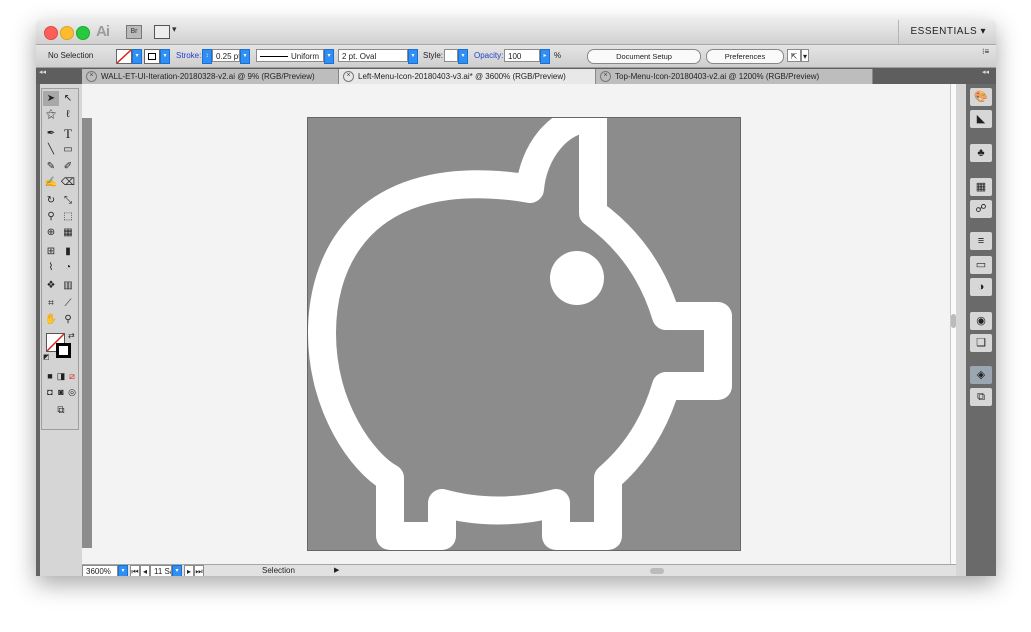 Image resolution: width=1031 pixels, height=632 pixels. What do you see at coordinates (522, 55) in the screenshot?
I see `opacity-field: 100` at bounding box center [522, 55].